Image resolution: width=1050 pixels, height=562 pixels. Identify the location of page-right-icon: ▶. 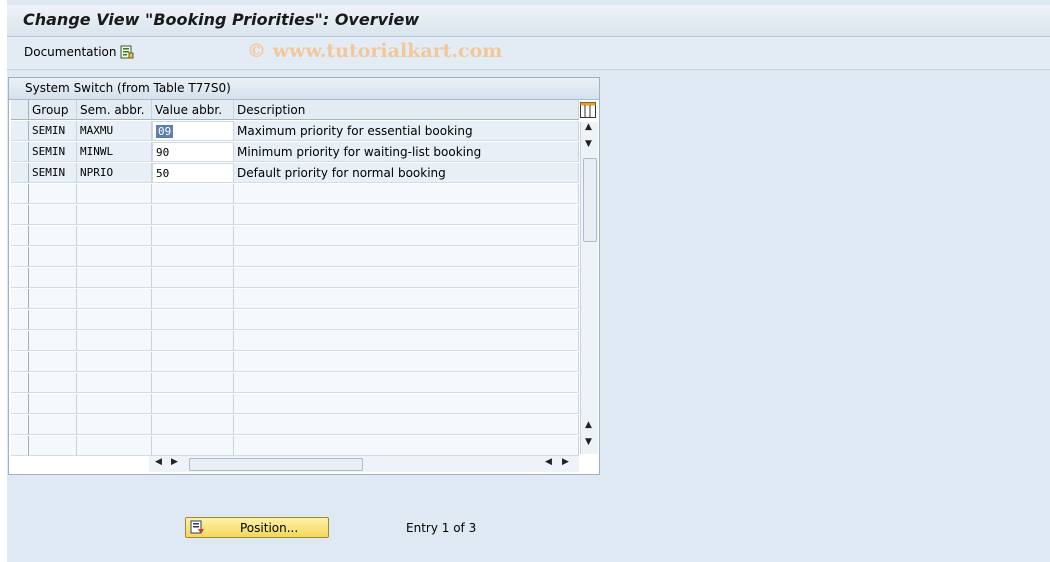
(565, 462).